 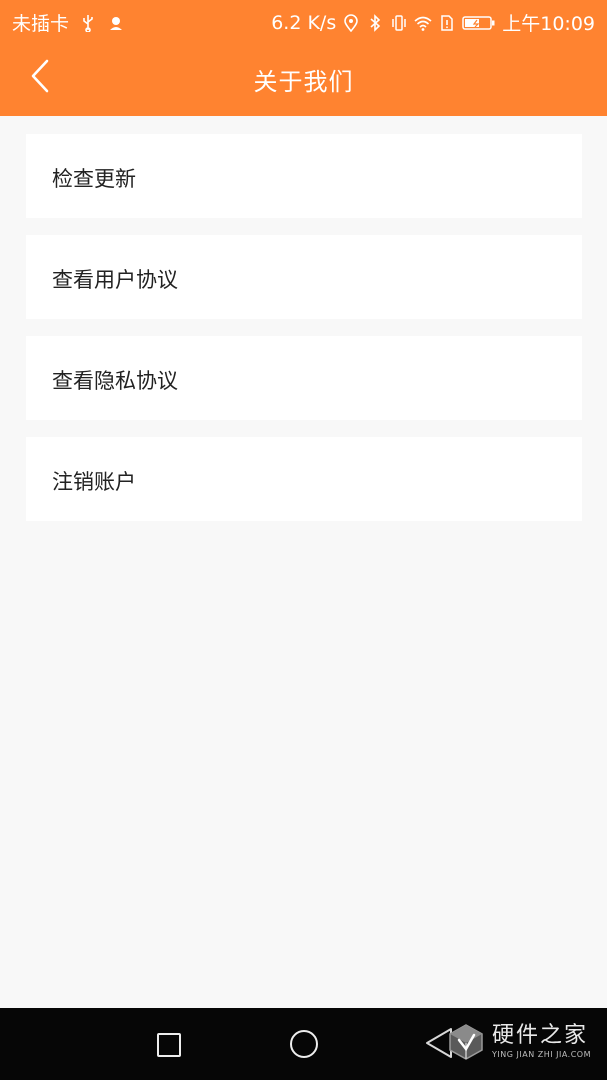 I want to click on carrier-text: 未插卡, so click(x=41, y=24).